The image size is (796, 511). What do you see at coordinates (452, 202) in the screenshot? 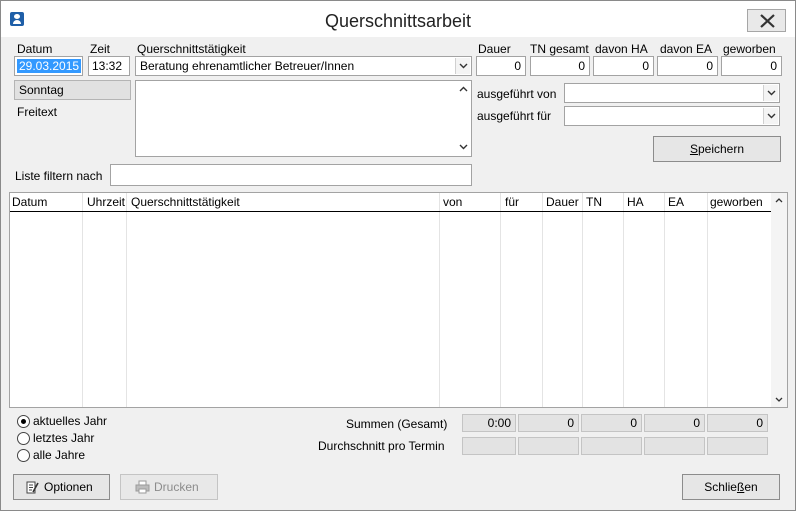
I see `column-header-von: von` at bounding box center [452, 202].